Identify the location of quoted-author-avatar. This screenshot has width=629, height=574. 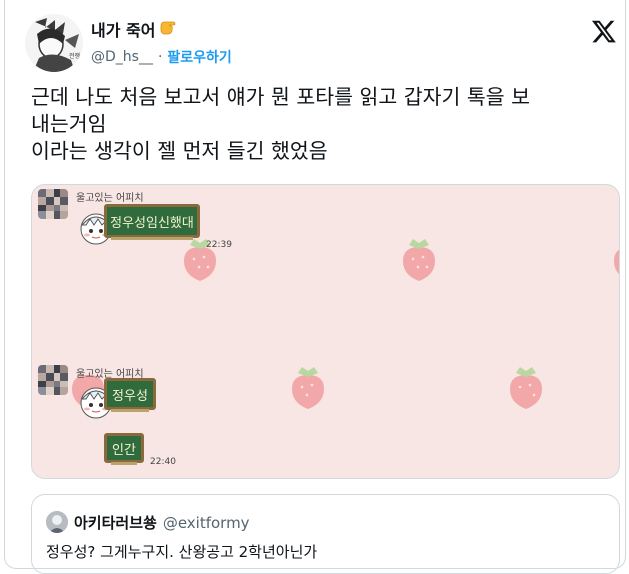
(57, 522).